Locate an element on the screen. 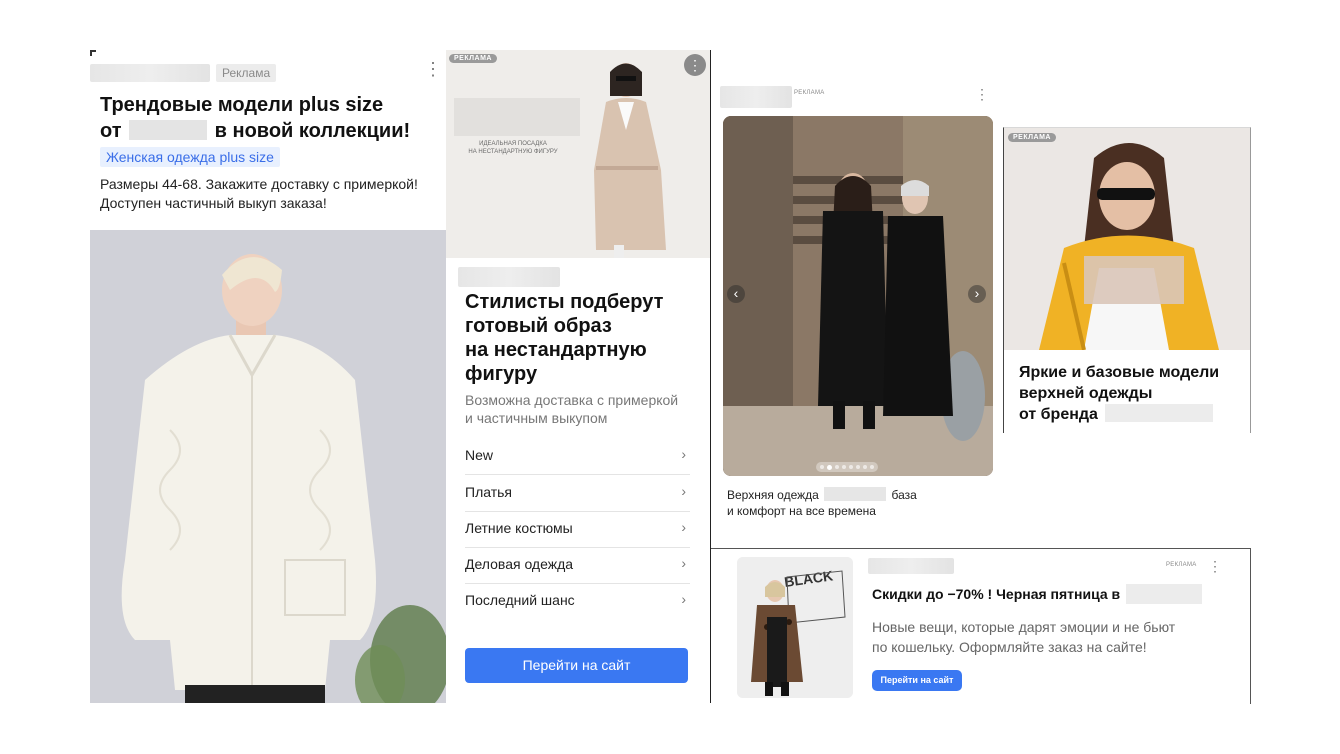 Image resolution: width=1340 pixels, height=754 pixels. ad-description-line: по кошельку. Оформляйте заказ на сайте! is located at coordinates (1009, 647).